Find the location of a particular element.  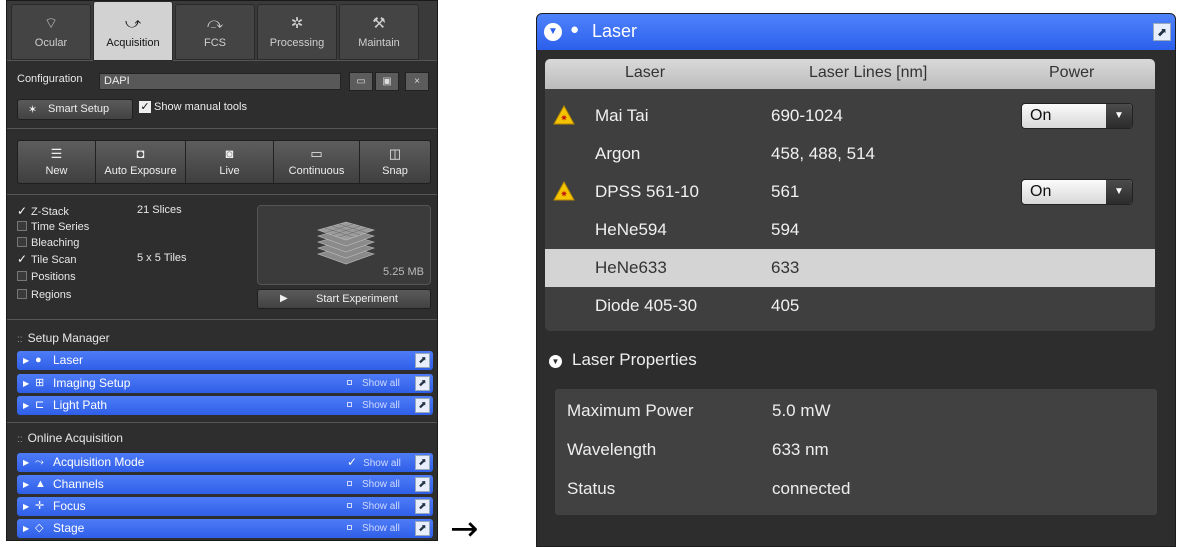

tab-ocular: ⌔ Ocular is located at coordinates (51, 32).